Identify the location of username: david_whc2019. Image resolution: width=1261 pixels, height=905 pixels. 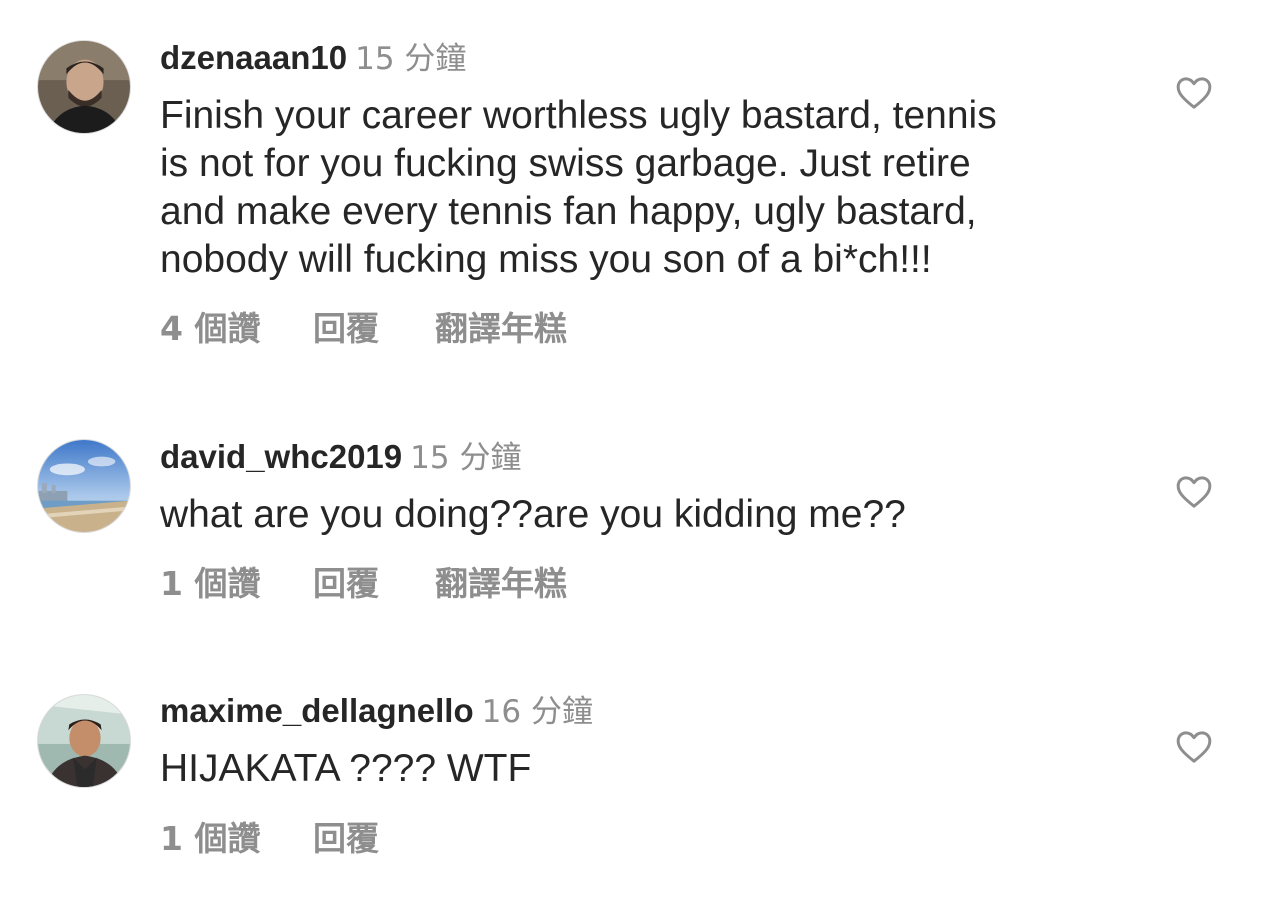
(281, 456).